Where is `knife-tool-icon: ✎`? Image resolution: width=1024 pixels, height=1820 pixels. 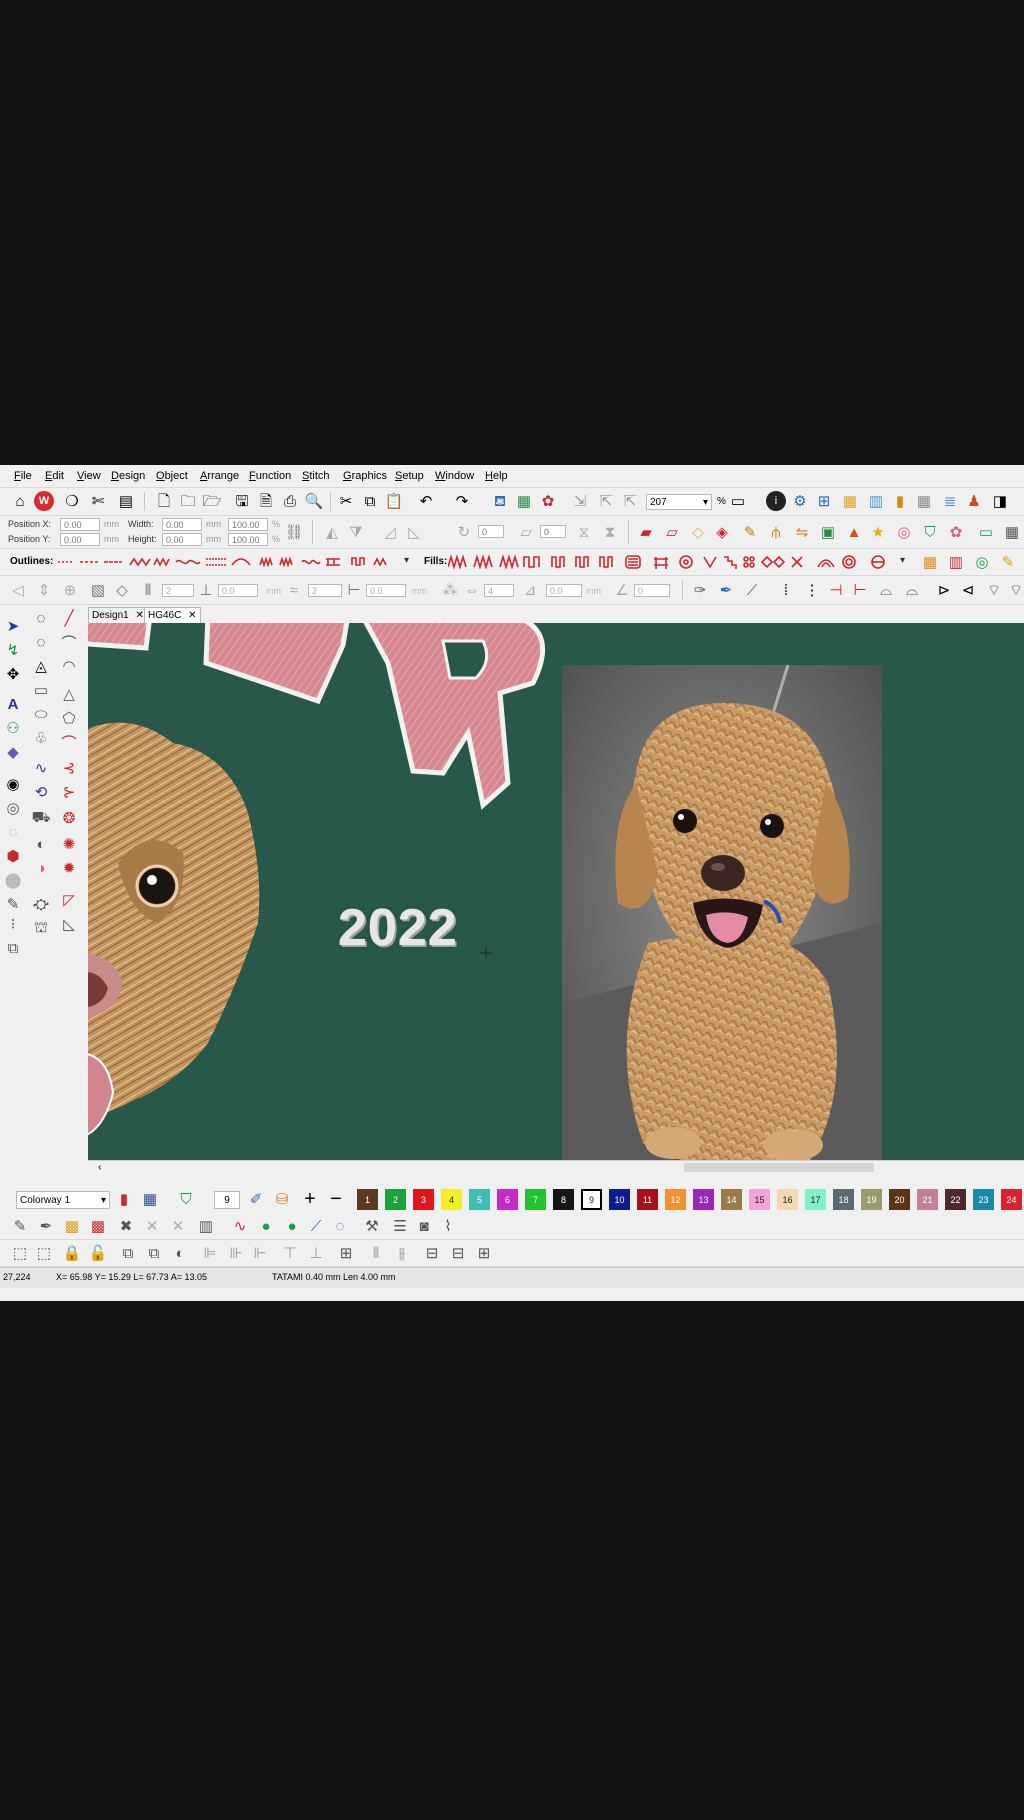 knife-tool-icon: ✎ is located at coordinates (20, 1226).